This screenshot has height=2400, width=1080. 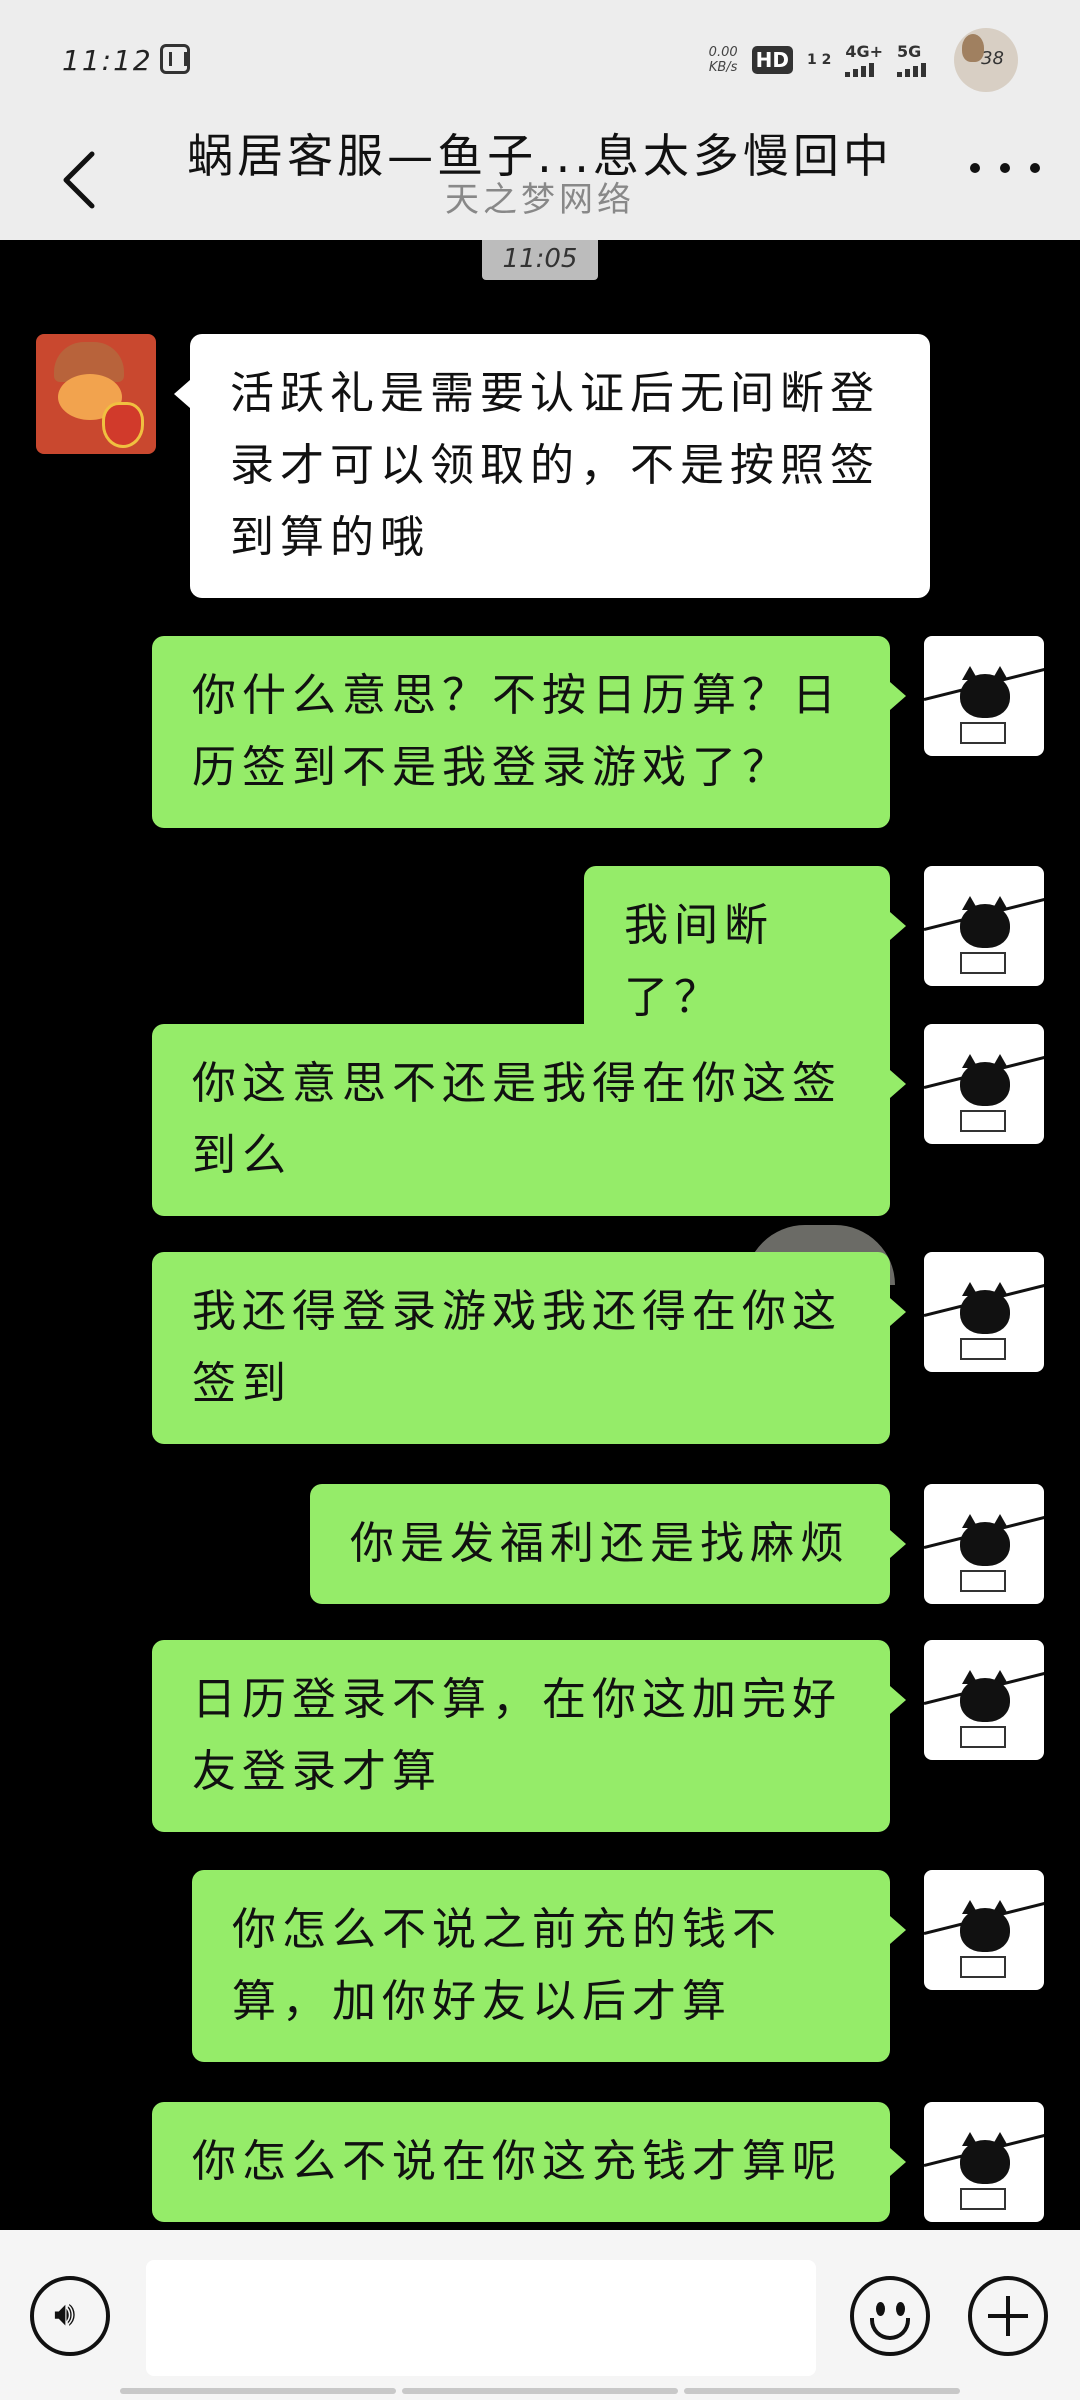 I want to click on hd-icon: HD, so click(x=772, y=60).